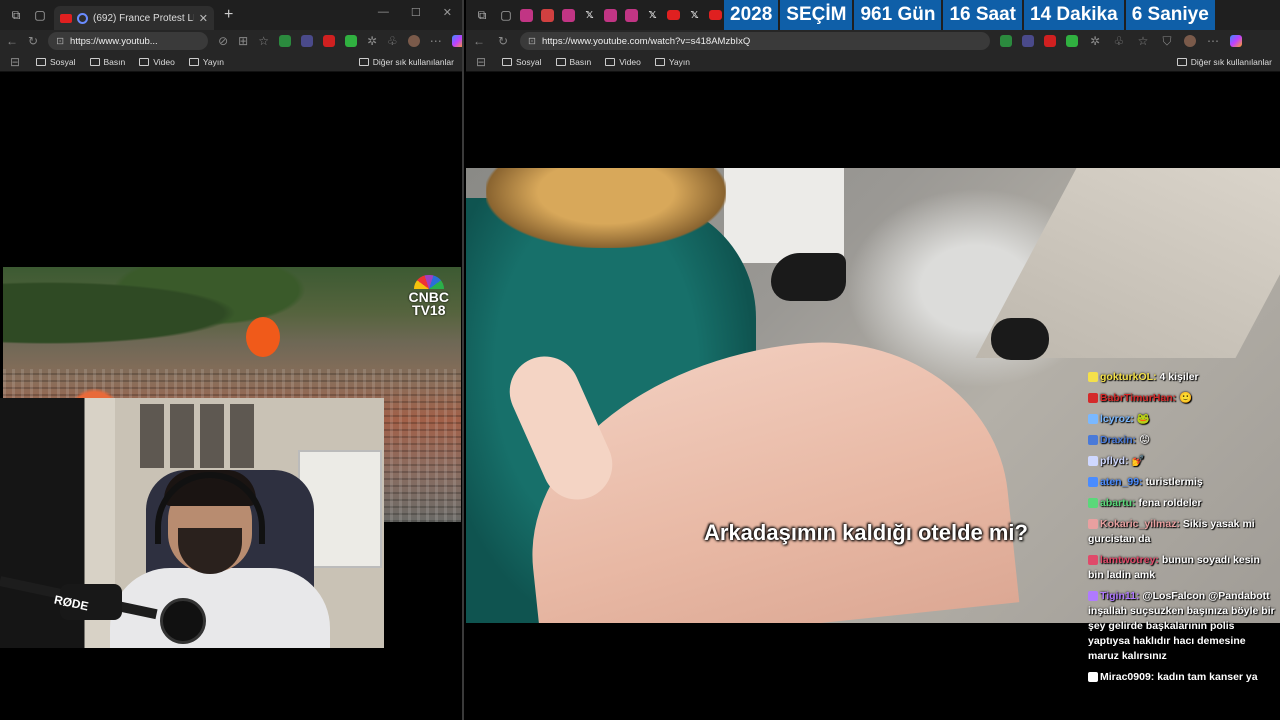 This screenshot has width=1280, height=720. Describe the element at coordinates (429, 296) in the screenshot. I see `cnbc-tv18-logo: CNBC TV18` at that location.